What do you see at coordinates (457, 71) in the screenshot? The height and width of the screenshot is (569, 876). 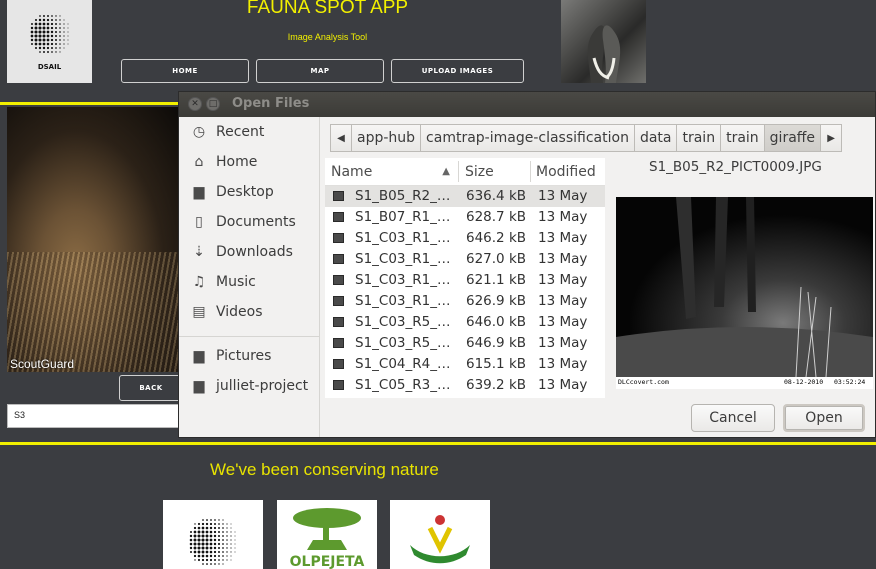 I see `upload-images-button: UPLOAD IMAGES` at bounding box center [457, 71].